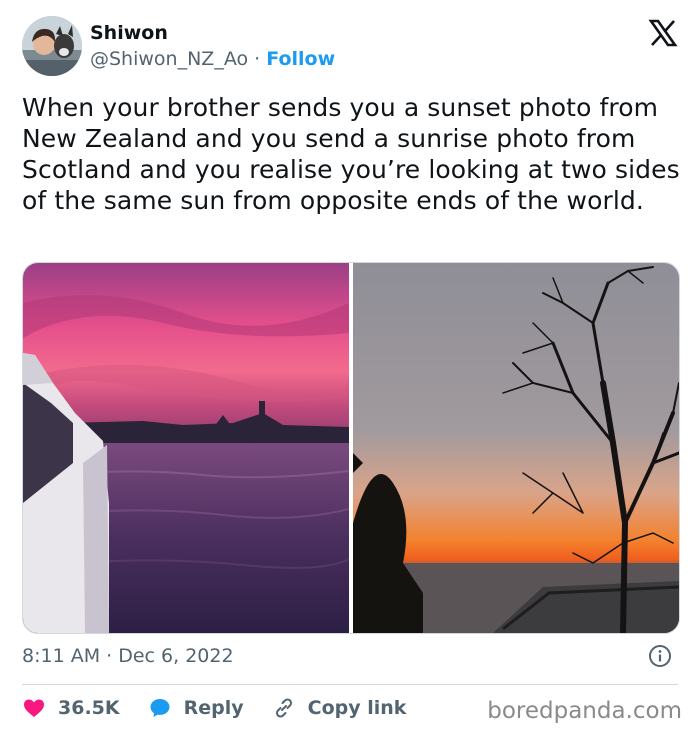  Describe the element at coordinates (283, 708) in the screenshot. I see `link-icon` at that location.